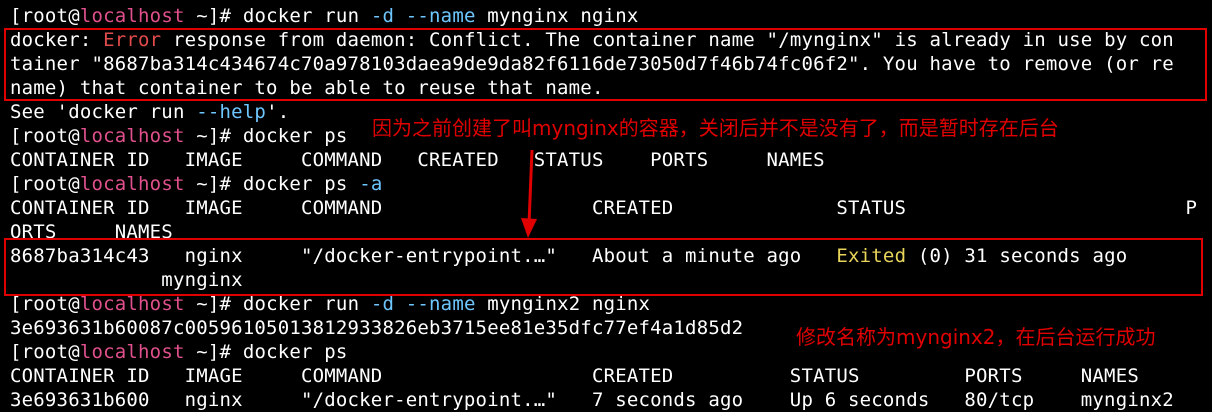 This screenshot has width=1212, height=412. What do you see at coordinates (231, 112) in the screenshot?
I see `command-flag: --help` at bounding box center [231, 112].